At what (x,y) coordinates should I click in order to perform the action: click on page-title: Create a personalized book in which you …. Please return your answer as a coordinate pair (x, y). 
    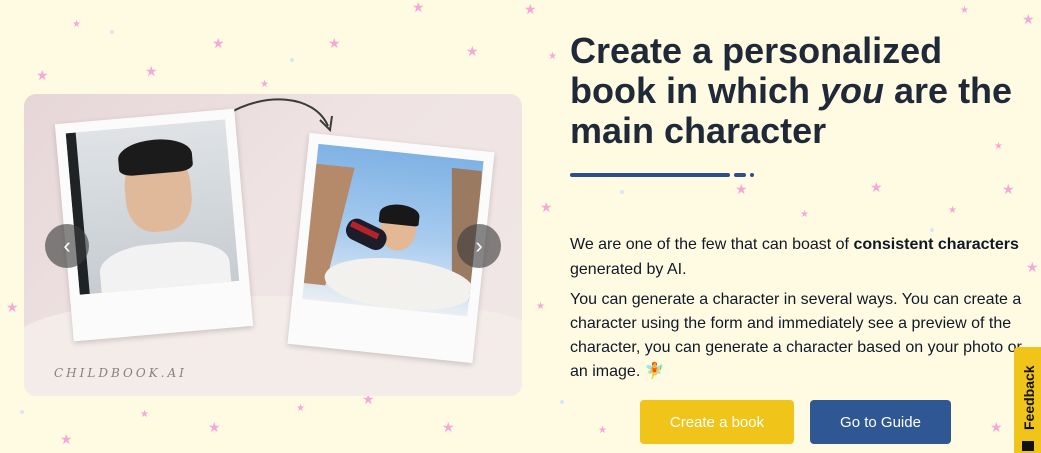
    Looking at the image, I should click on (791, 90).